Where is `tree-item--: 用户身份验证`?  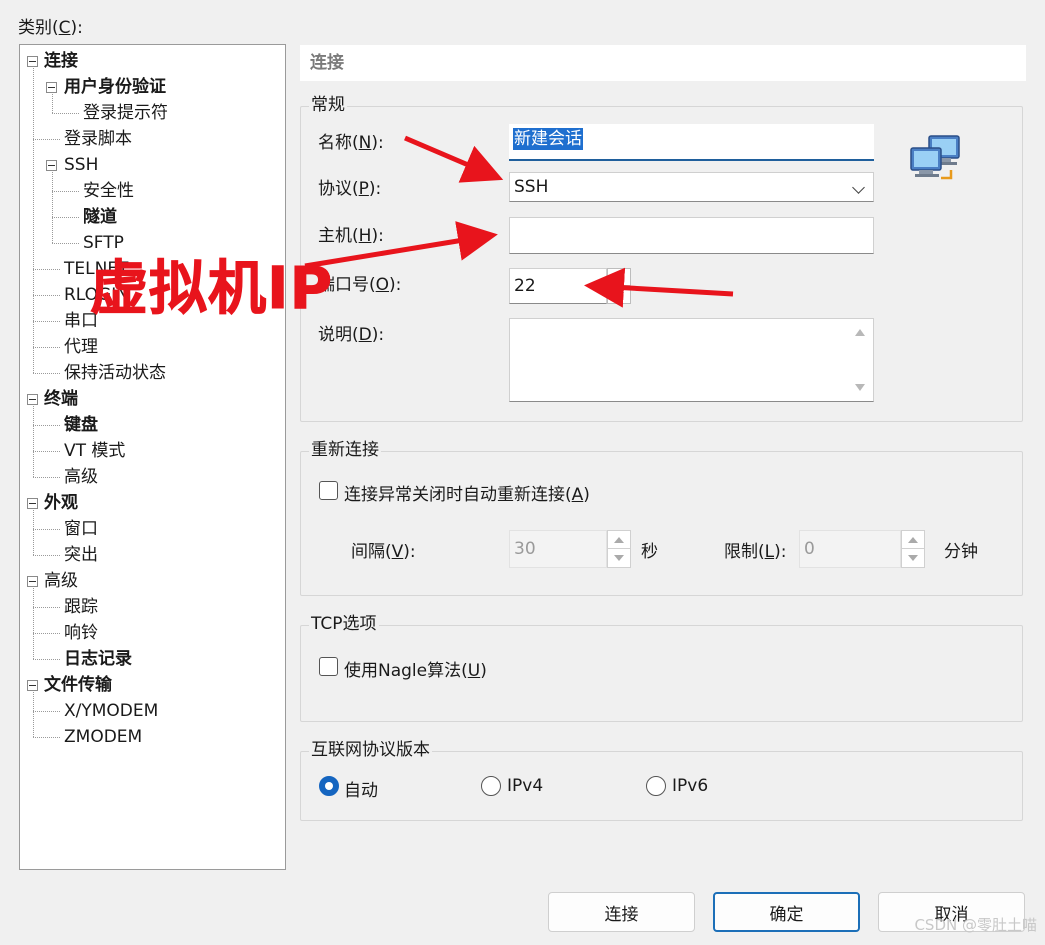 tree-item--: 用户身份验证 is located at coordinates (115, 87).